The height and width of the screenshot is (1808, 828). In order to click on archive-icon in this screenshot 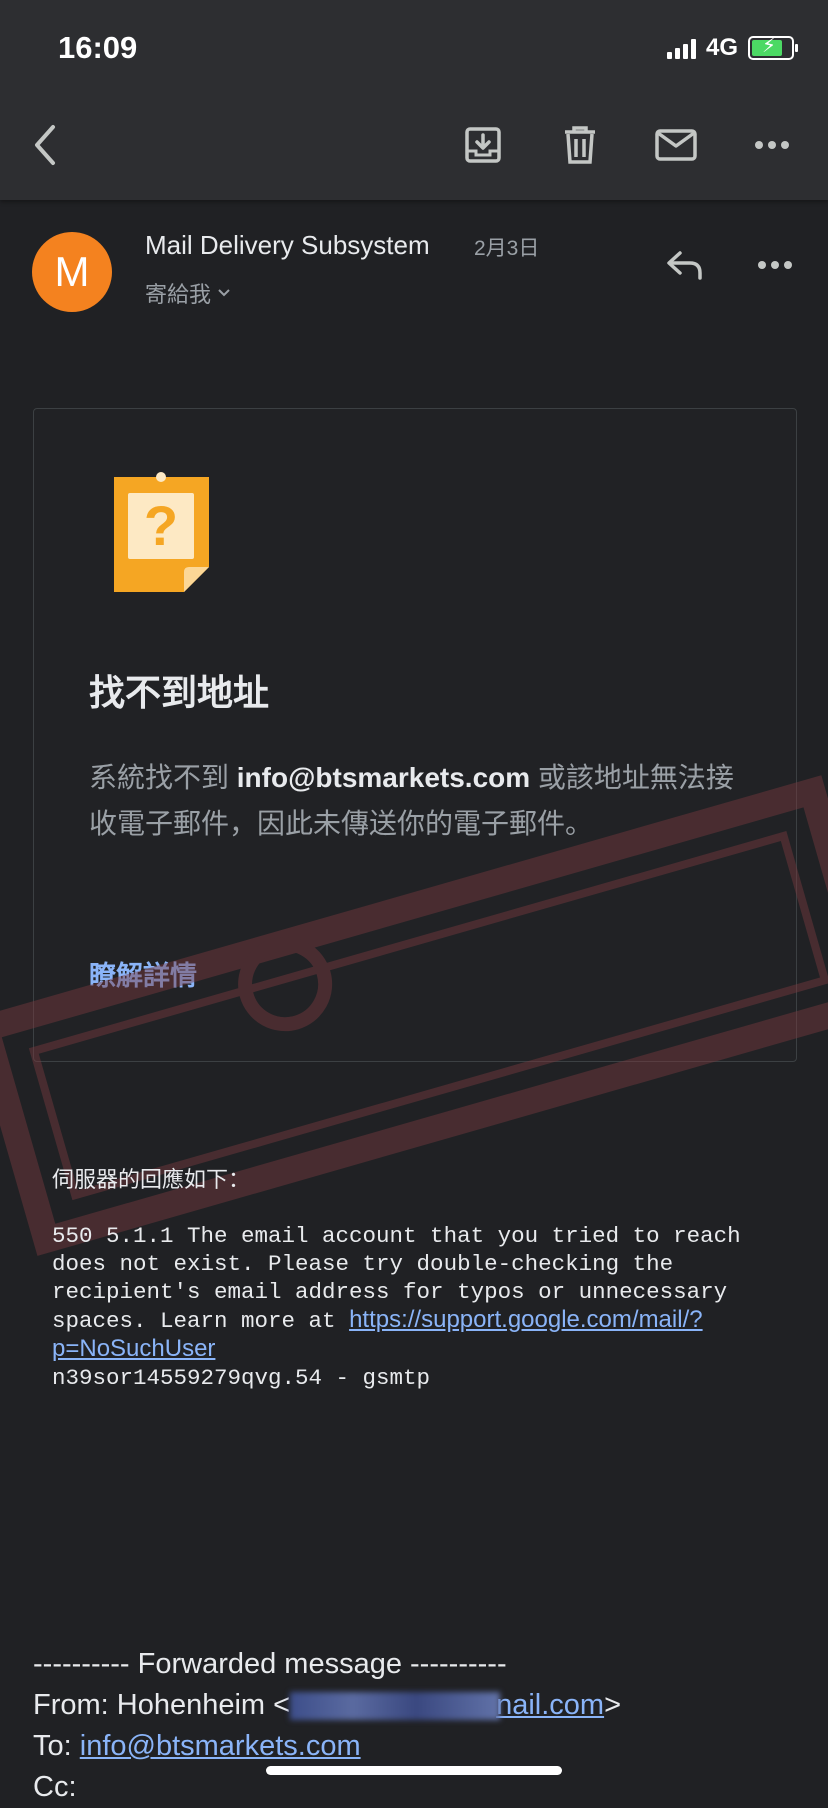, I will do `click(483, 145)`.